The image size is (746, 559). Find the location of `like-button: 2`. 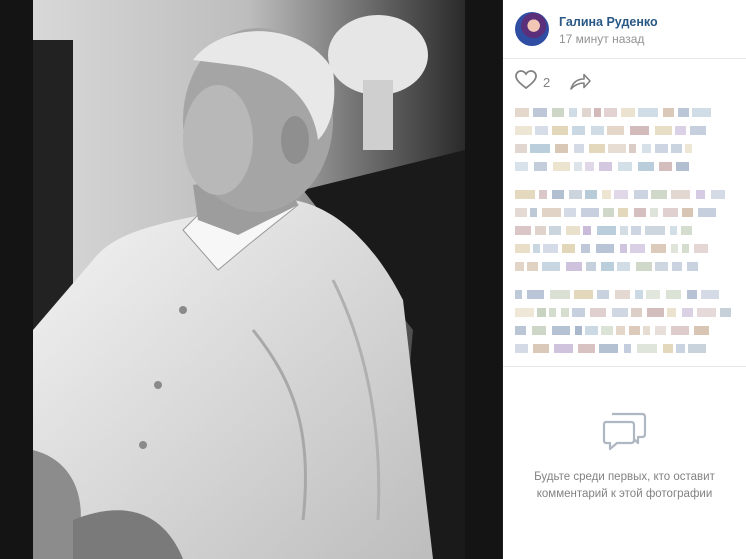

like-button: 2 is located at coordinates (533, 80).